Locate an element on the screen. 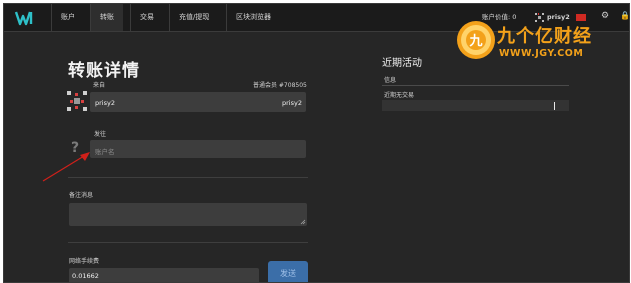  to-account-input is located at coordinates (198, 149).